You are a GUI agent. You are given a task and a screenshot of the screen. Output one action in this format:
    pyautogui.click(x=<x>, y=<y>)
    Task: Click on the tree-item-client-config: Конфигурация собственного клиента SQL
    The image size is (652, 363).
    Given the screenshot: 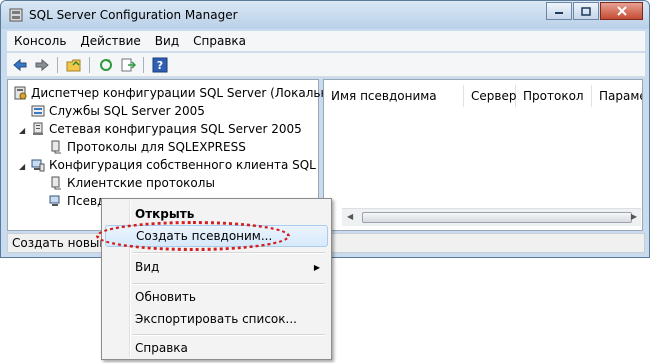 What is the action you would take?
    pyautogui.click(x=173, y=165)
    